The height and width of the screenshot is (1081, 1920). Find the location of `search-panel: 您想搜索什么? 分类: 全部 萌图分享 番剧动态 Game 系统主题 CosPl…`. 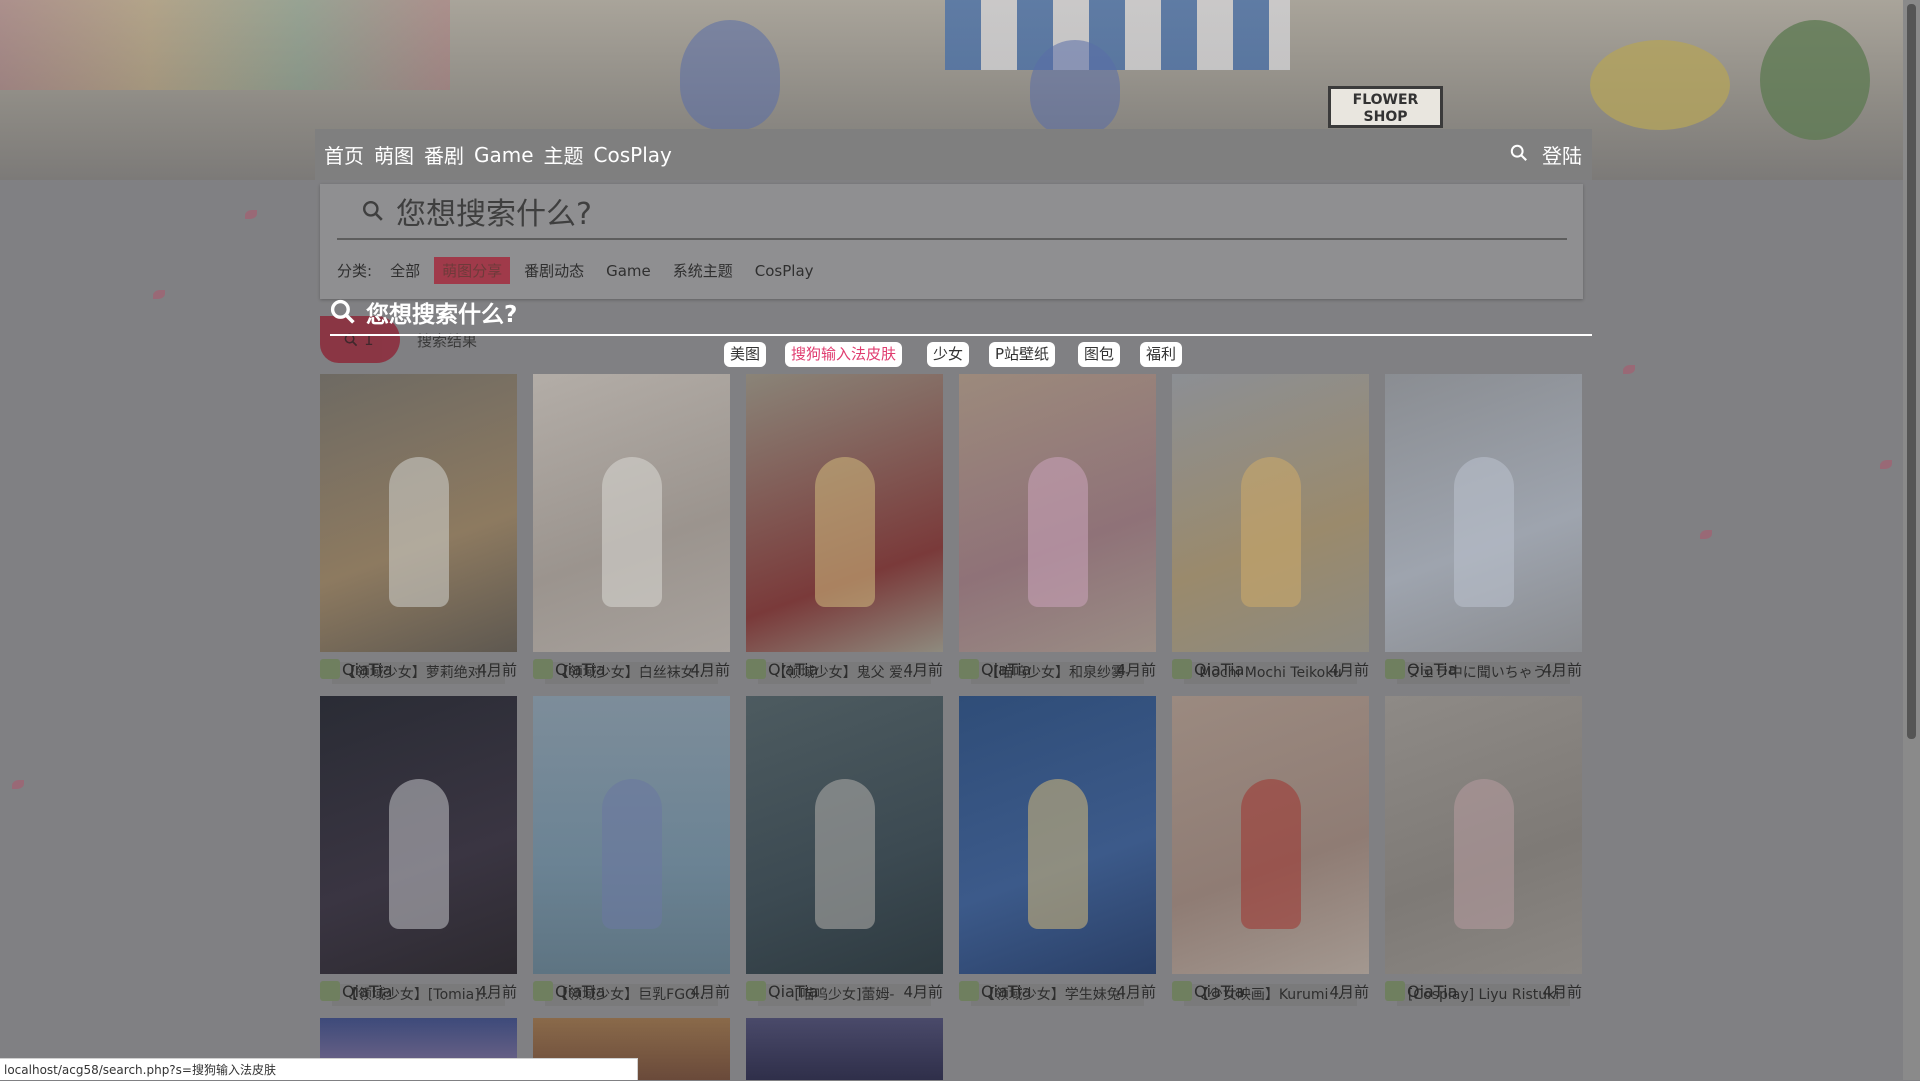

search-panel: 您想搜索什么? 分类: 全部 萌图分享 番剧动态 Game 系统主题 CosPl… is located at coordinates (951, 241).